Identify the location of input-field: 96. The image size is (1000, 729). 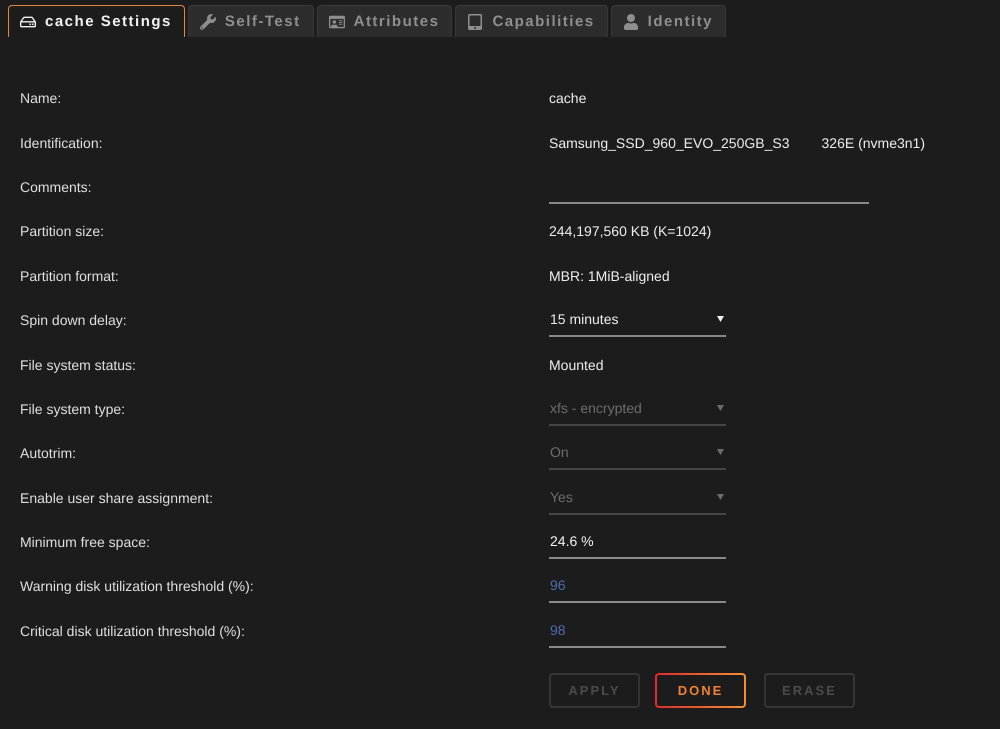
(637, 586).